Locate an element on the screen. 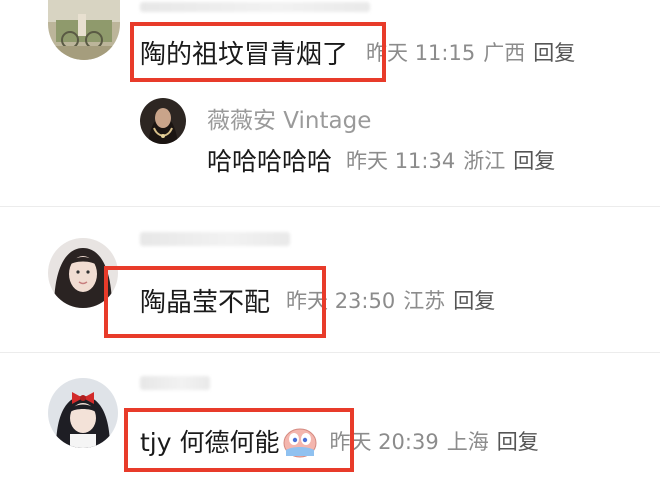  replier-name: 薇薇安 Vintage is located at coordinates (289, 118).